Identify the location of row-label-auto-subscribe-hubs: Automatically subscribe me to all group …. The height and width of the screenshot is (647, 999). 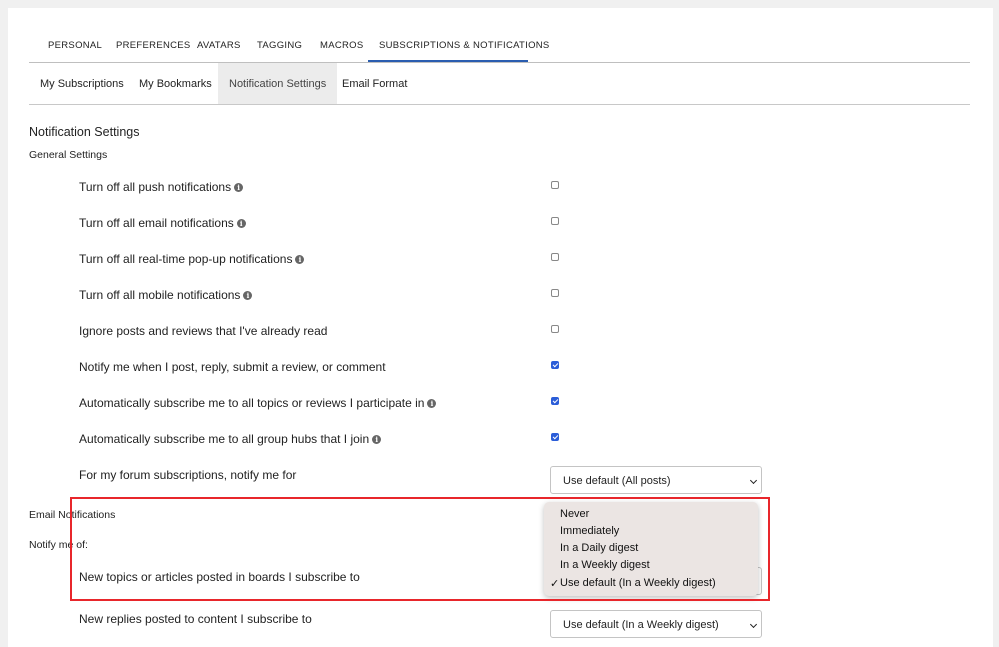
(230, 439).